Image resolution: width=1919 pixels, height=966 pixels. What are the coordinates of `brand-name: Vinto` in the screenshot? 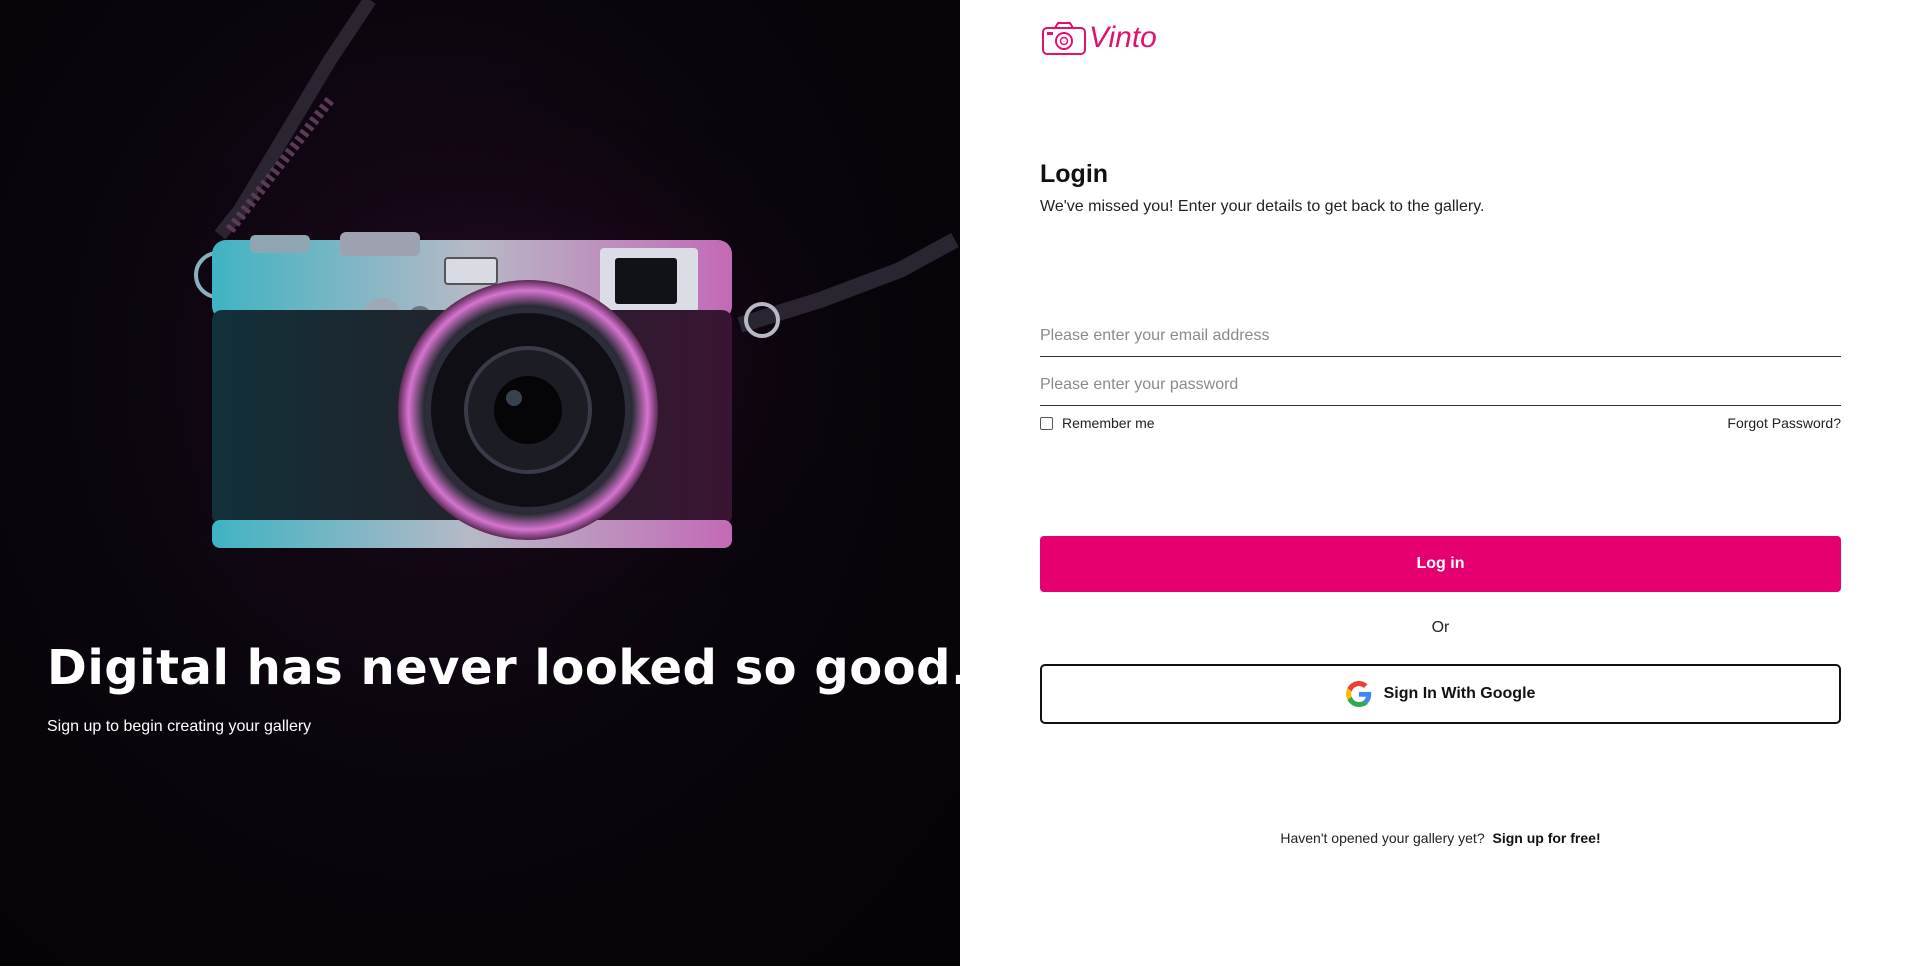 It's located at (1123, 37).